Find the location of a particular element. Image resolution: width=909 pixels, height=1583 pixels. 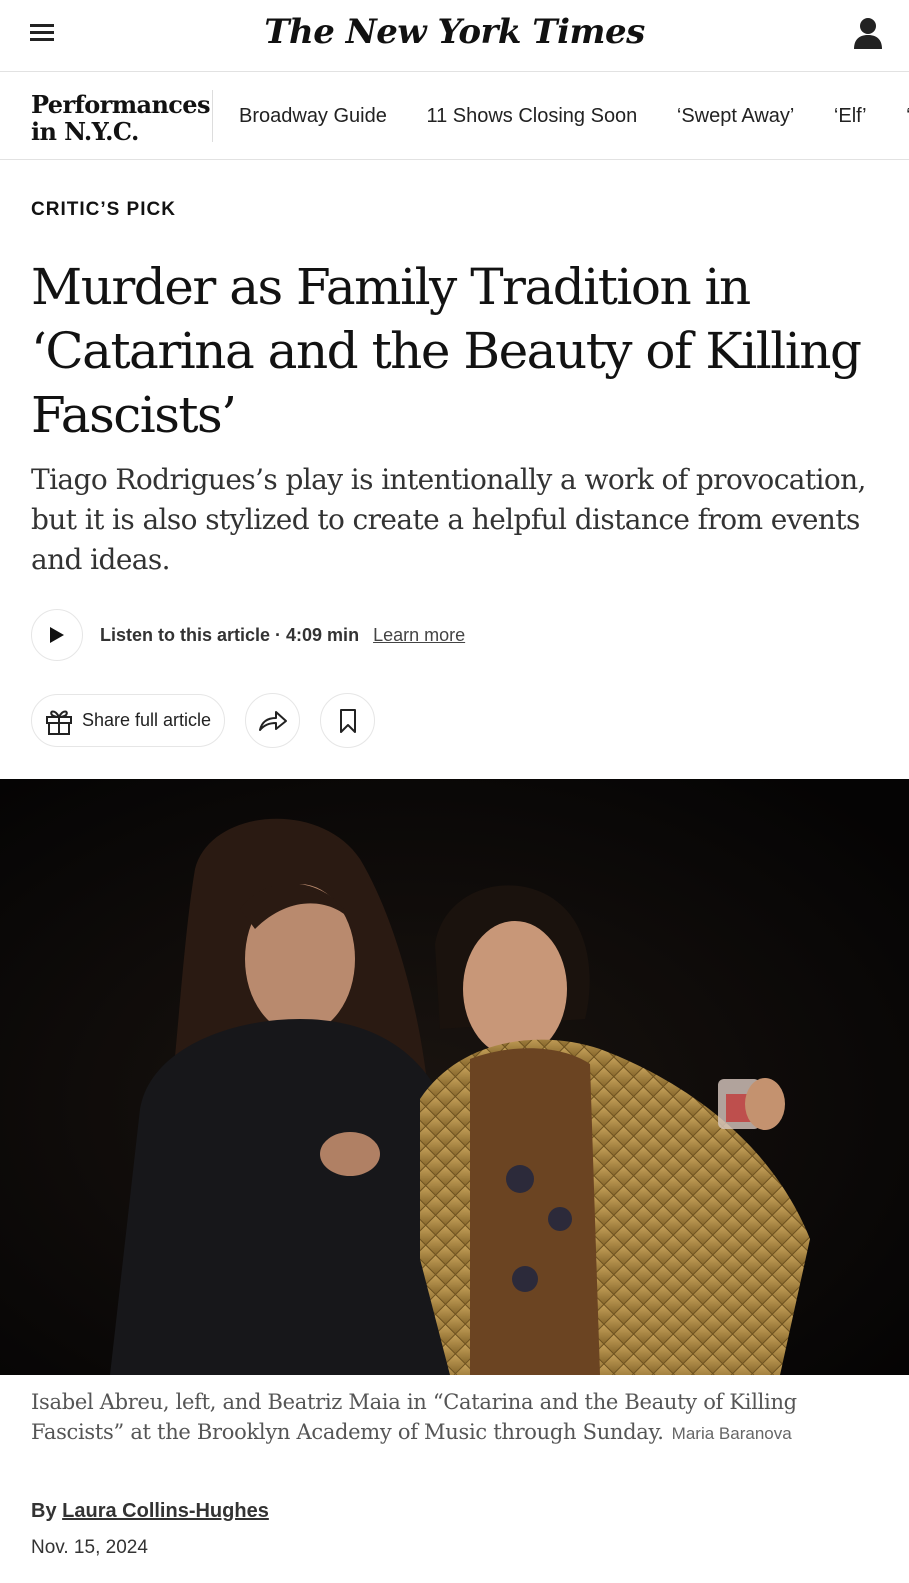

section-divider is located at coordinates (212, 116).